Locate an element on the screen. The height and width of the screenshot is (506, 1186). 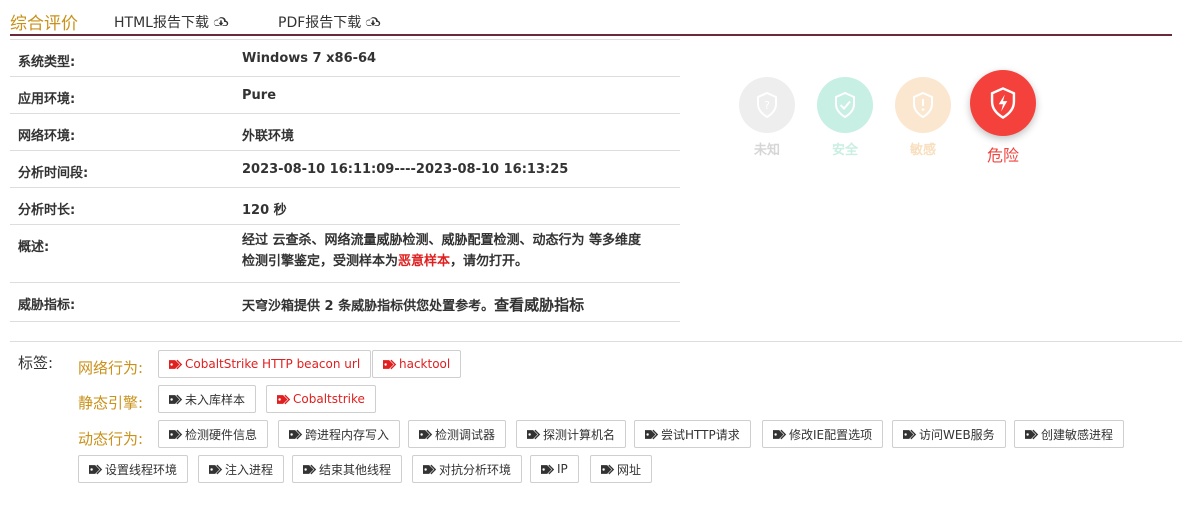
summary-line-2: 检测引擎鉴定，受测样本为恶意样本，请勿打开。 is located at coordinates (457, 261).